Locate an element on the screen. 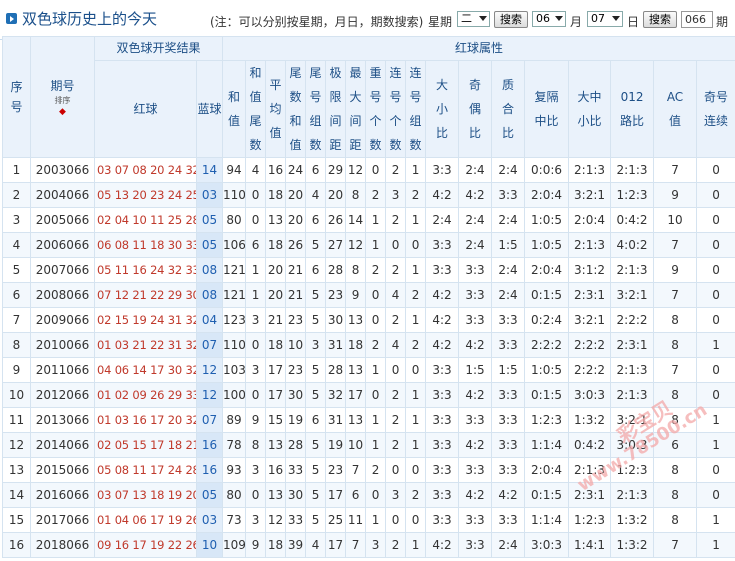 Image resolution: width=735 pixels, height=561 pixels. row-attr-cell: 3:2:1 is located at coordinates (632, 420).